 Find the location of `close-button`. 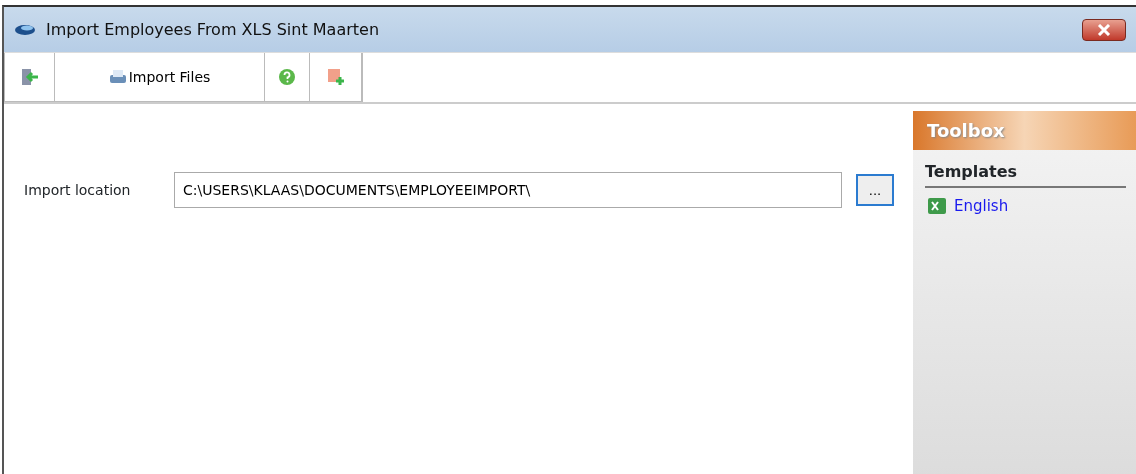

close-button is located at coordinates (1104, 29).